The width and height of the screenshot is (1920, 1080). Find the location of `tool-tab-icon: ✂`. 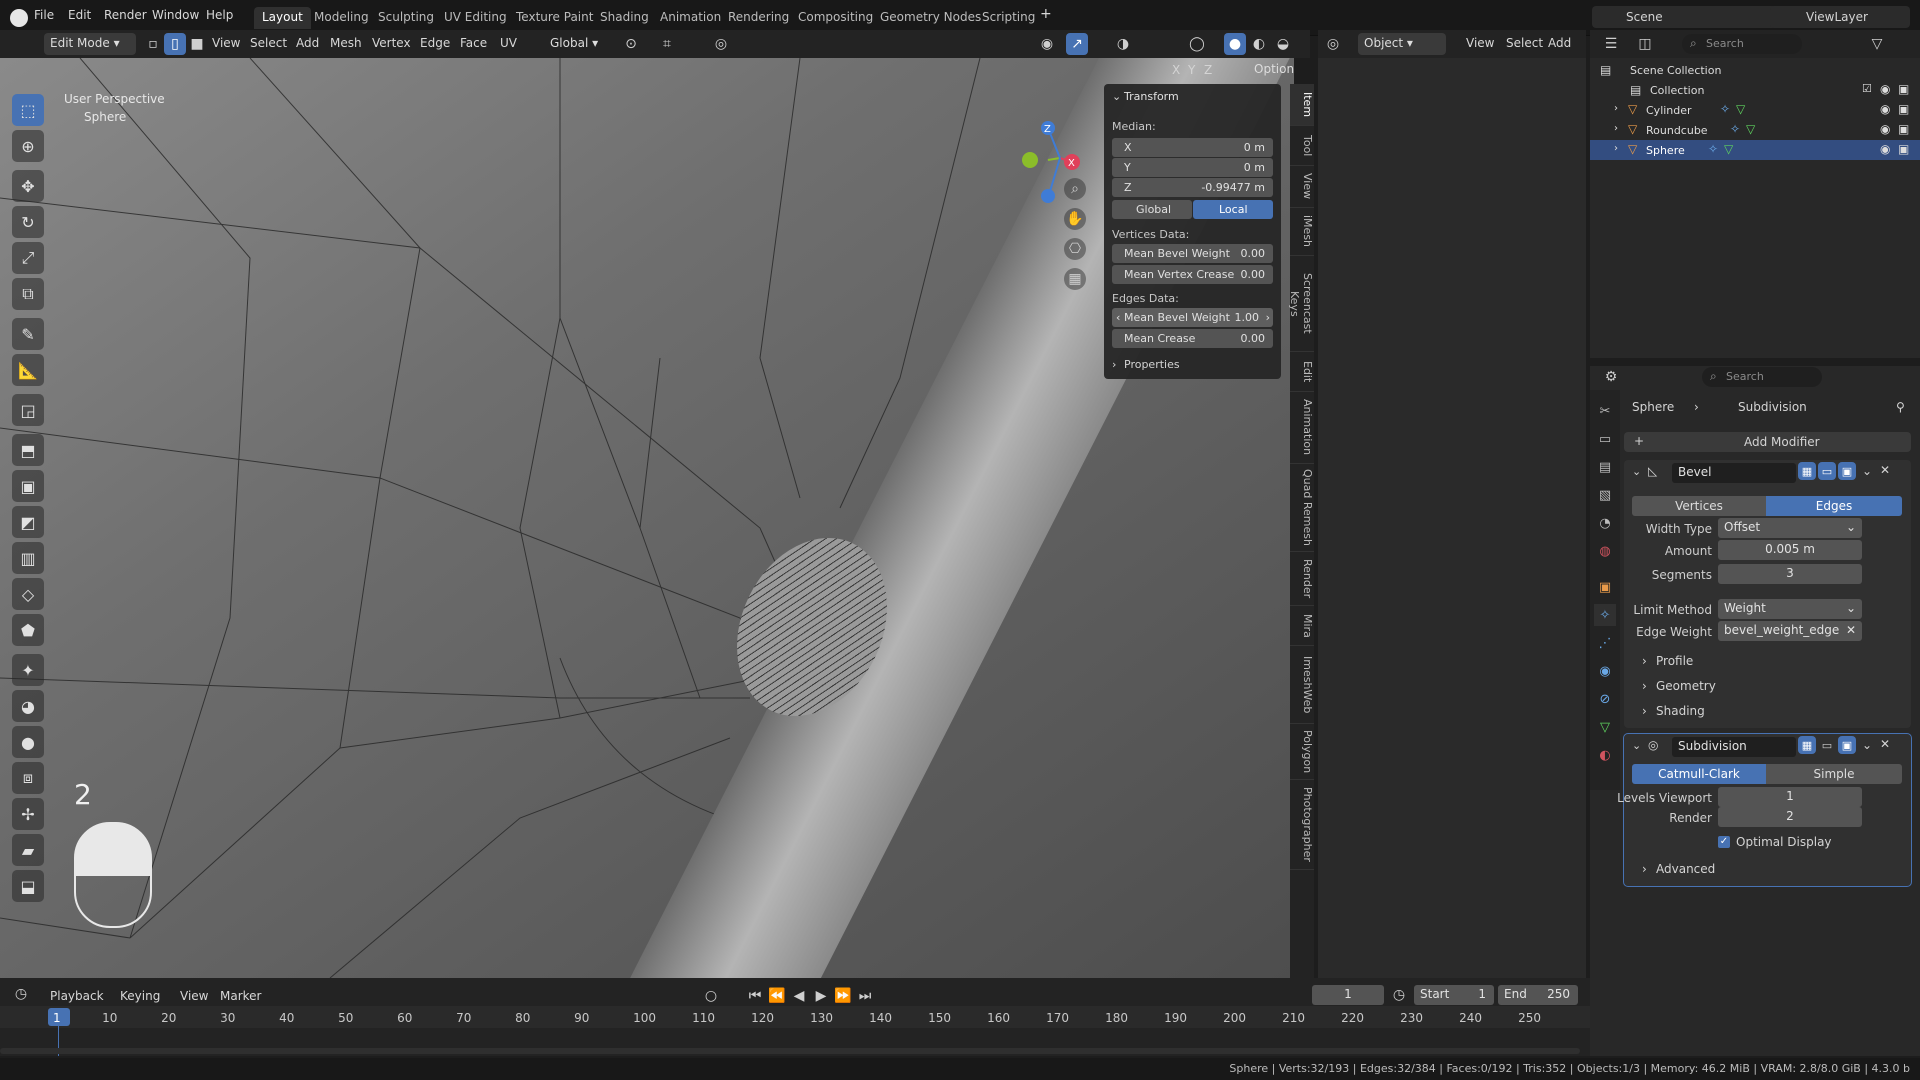

tool-tab-icon: ✂ is located at coordinates (1605, 411).